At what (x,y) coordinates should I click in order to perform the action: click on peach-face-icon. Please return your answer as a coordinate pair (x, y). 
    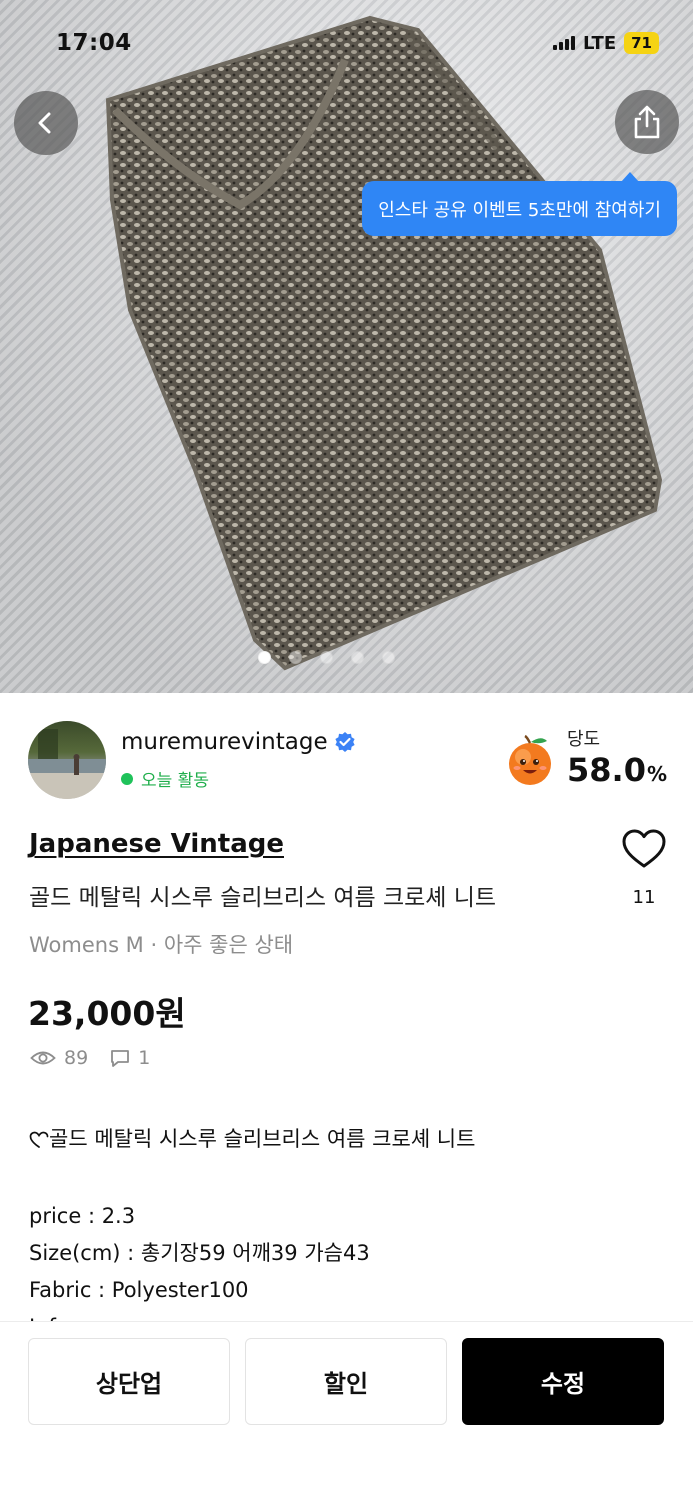
    Looking at the image, I should click on (530, 759).